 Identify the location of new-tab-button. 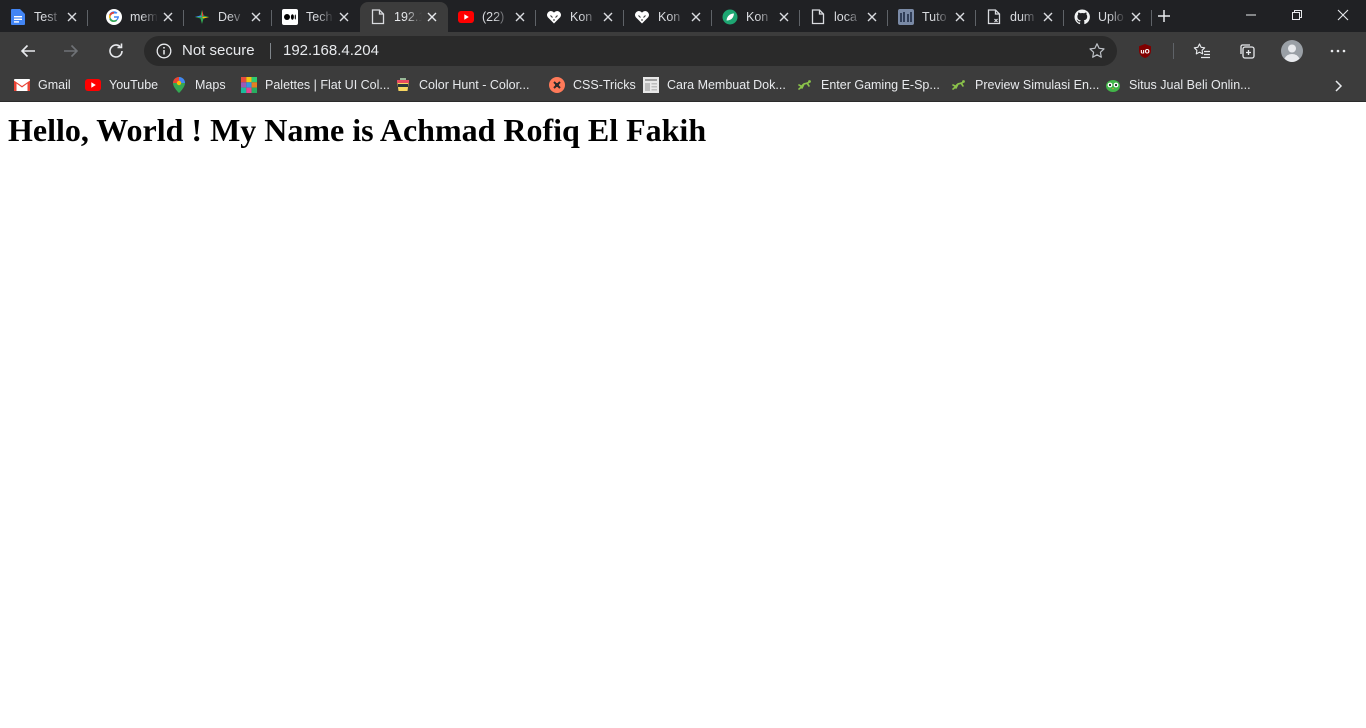
(1164, 16).